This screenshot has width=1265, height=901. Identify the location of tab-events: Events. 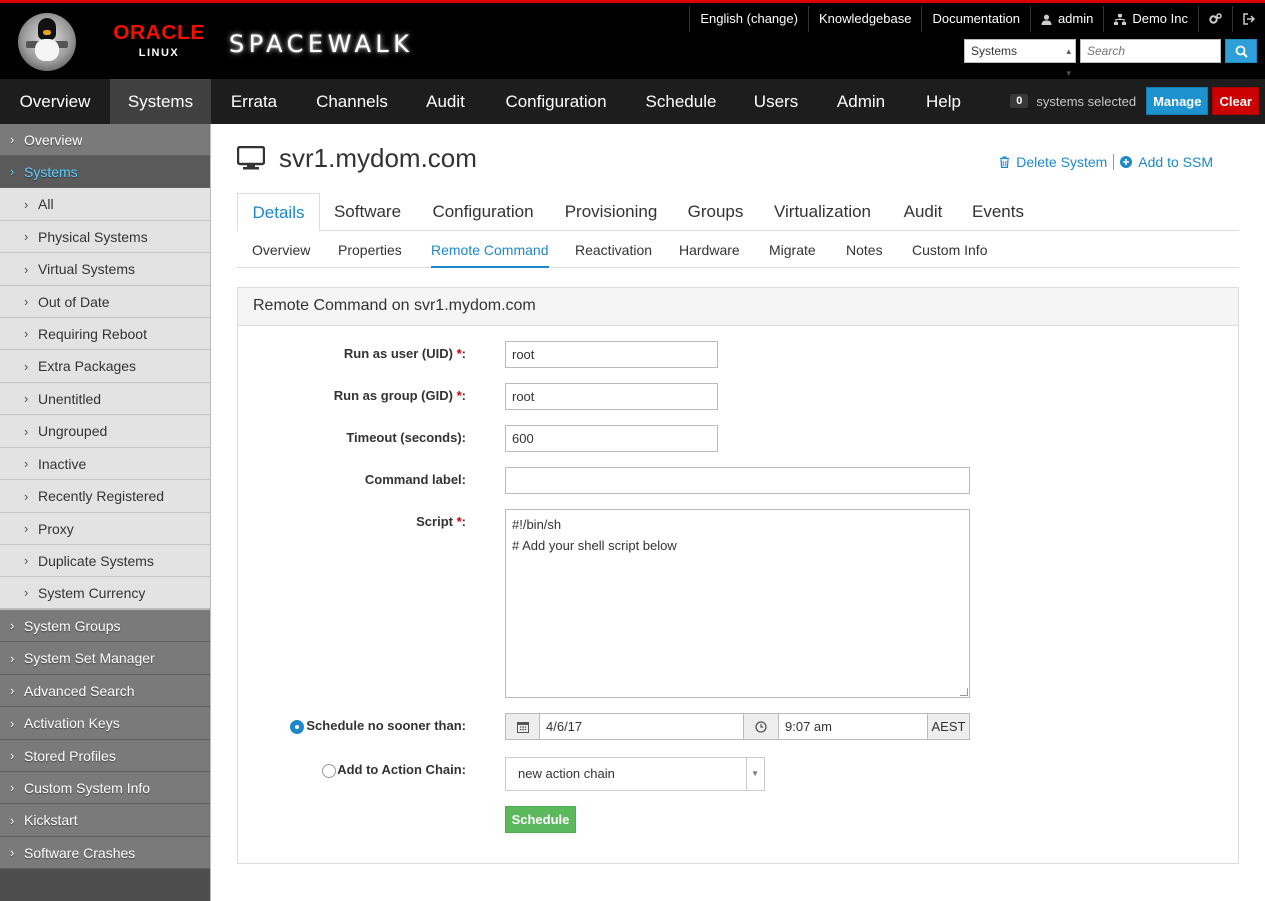
(998, 212).